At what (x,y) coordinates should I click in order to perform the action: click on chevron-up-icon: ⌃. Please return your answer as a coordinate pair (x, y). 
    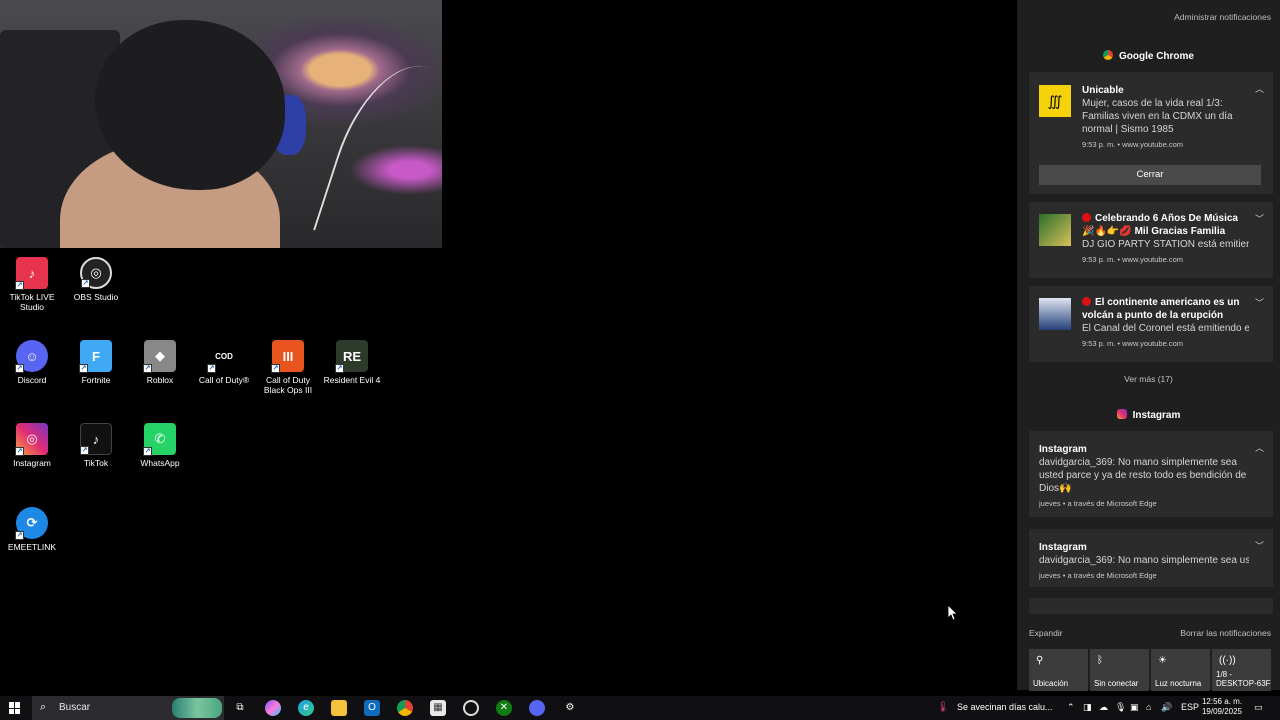
    Looking at the image, I should click on (1071, 707).